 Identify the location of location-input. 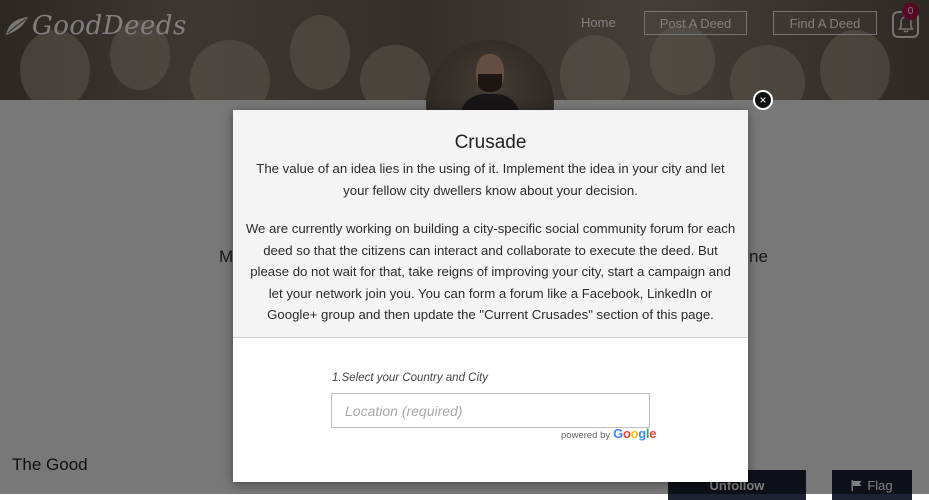
(490, 410).